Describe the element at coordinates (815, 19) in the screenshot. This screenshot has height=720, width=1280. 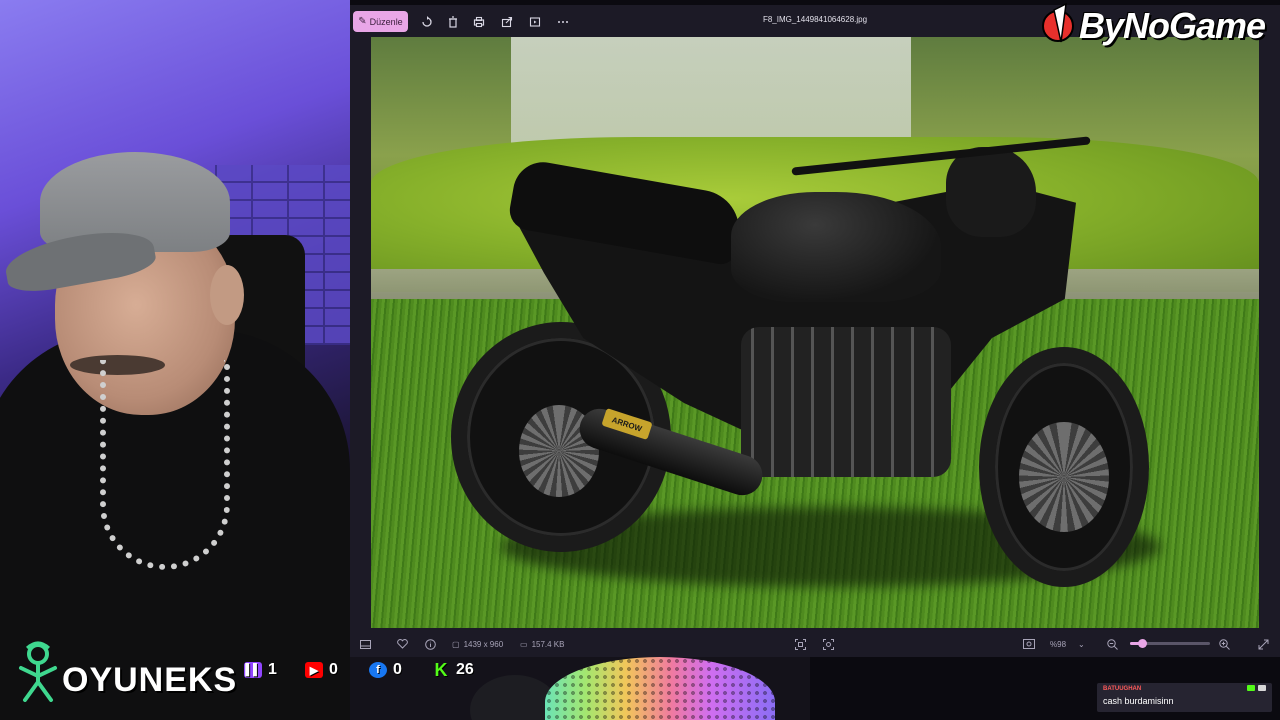
I see `file-name-title: F8_IMG_1449841064628.jpg` at that location.